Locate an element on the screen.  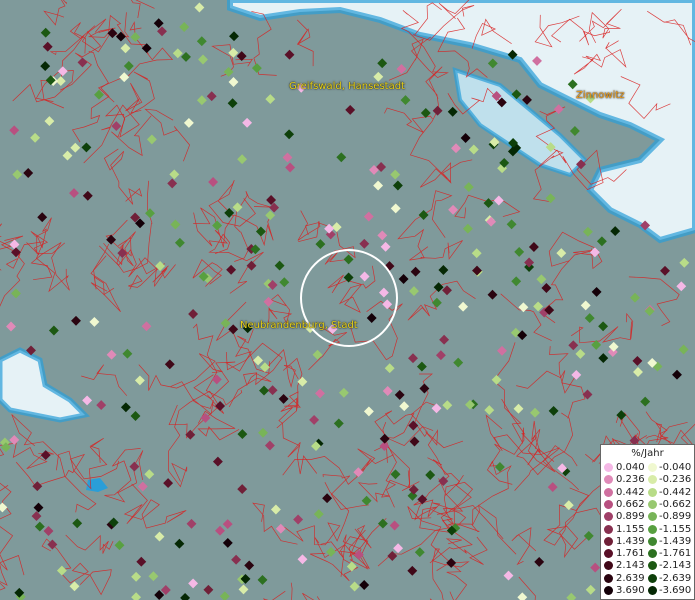
legend-value-negative: -2.143 is located at coordinates (675, 566).